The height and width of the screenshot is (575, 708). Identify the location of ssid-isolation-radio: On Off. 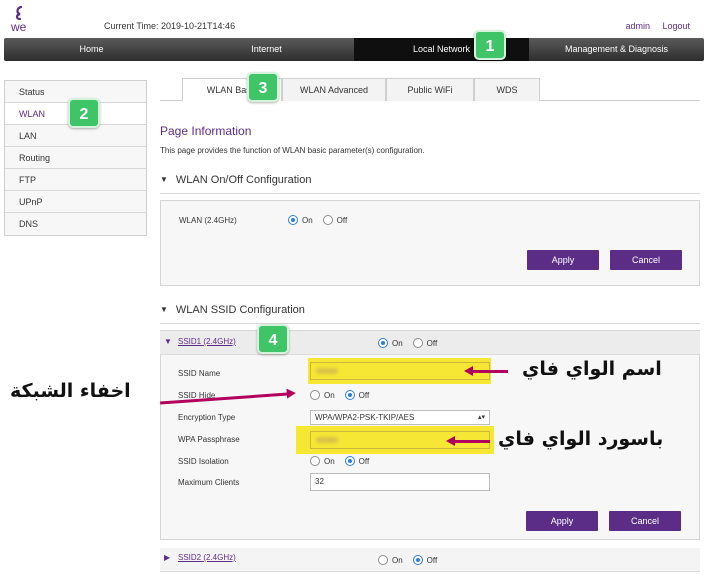
(344, 461).